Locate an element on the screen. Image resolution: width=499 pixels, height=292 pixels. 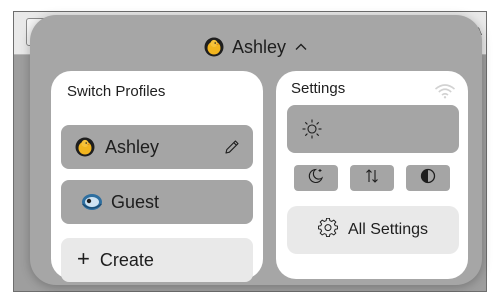
gear-icon is located at coordinates (328, 230).